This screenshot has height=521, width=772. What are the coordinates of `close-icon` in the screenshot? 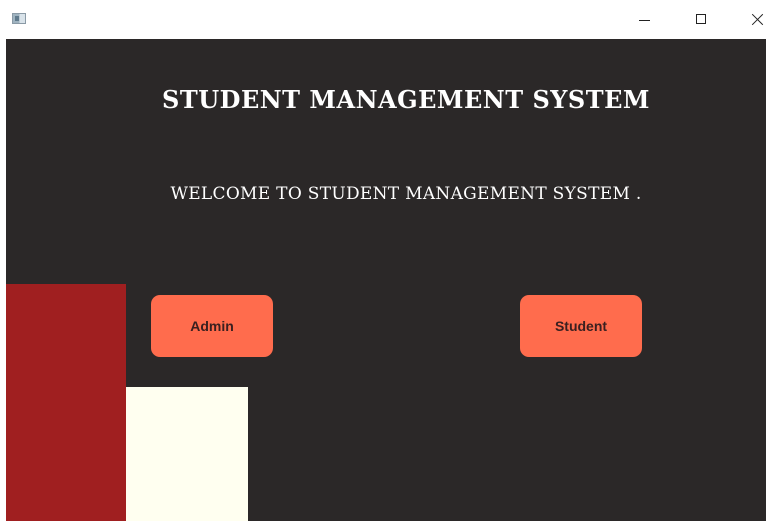 It's located at (757, 19).